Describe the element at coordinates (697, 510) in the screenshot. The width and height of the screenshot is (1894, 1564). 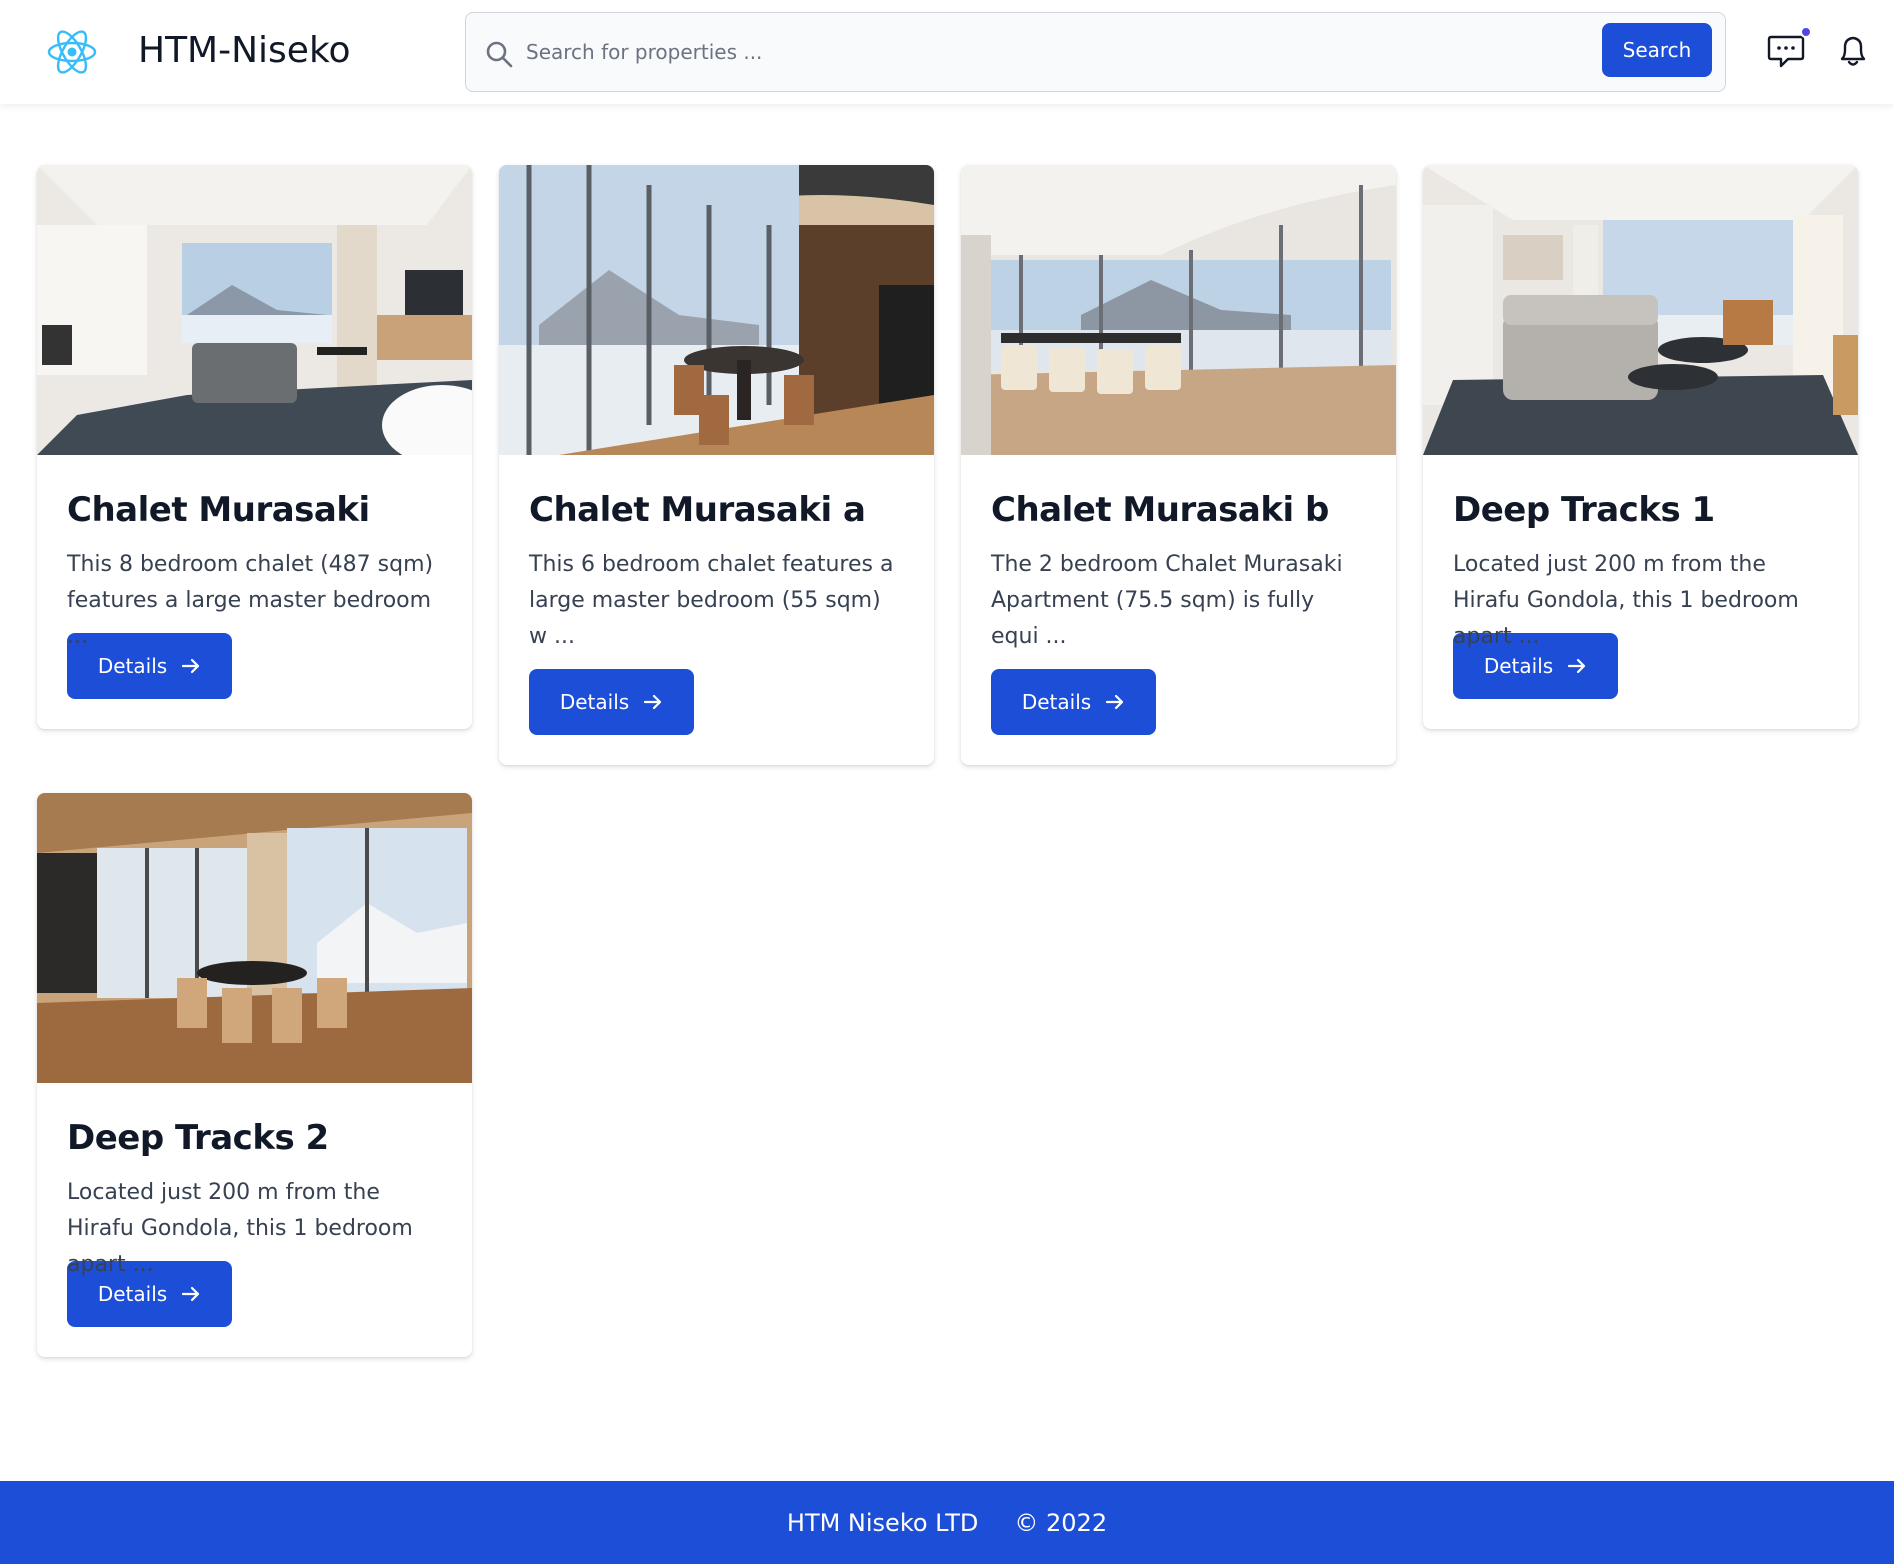
I see `property-title: Chalet Murasaki a` at that location.